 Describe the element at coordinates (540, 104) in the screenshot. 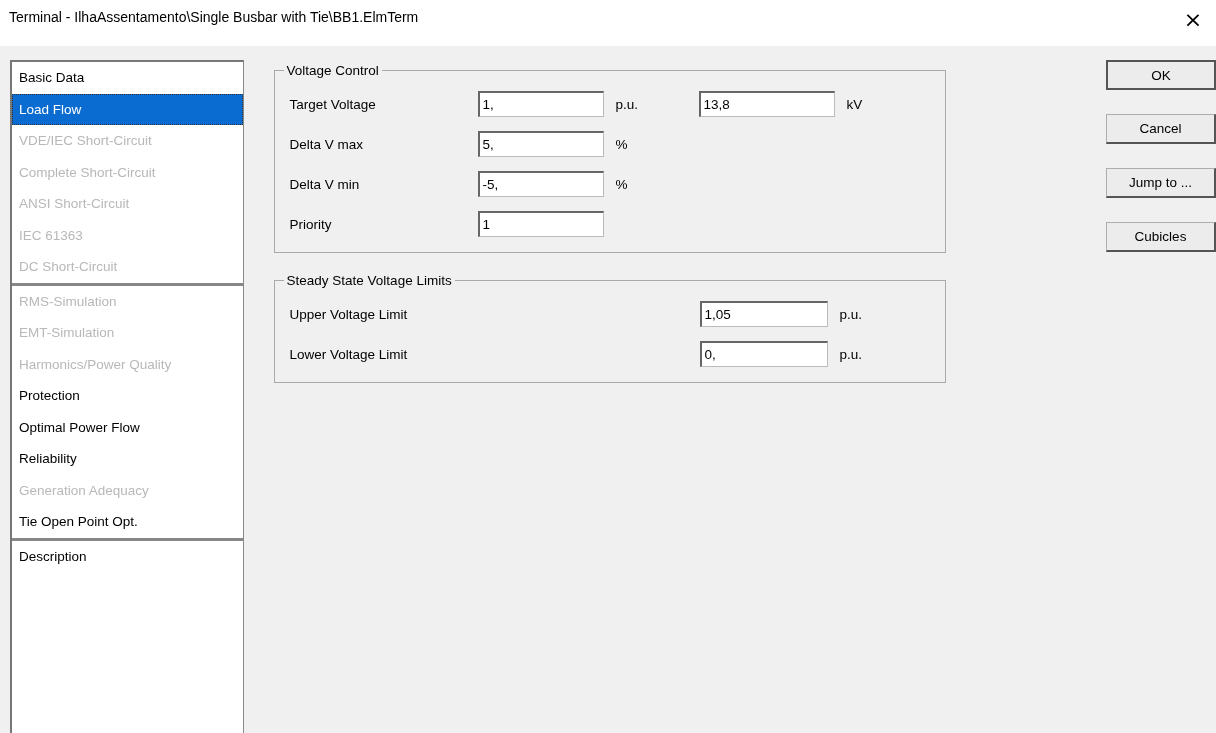

I see `input-field: 1,` at that location.